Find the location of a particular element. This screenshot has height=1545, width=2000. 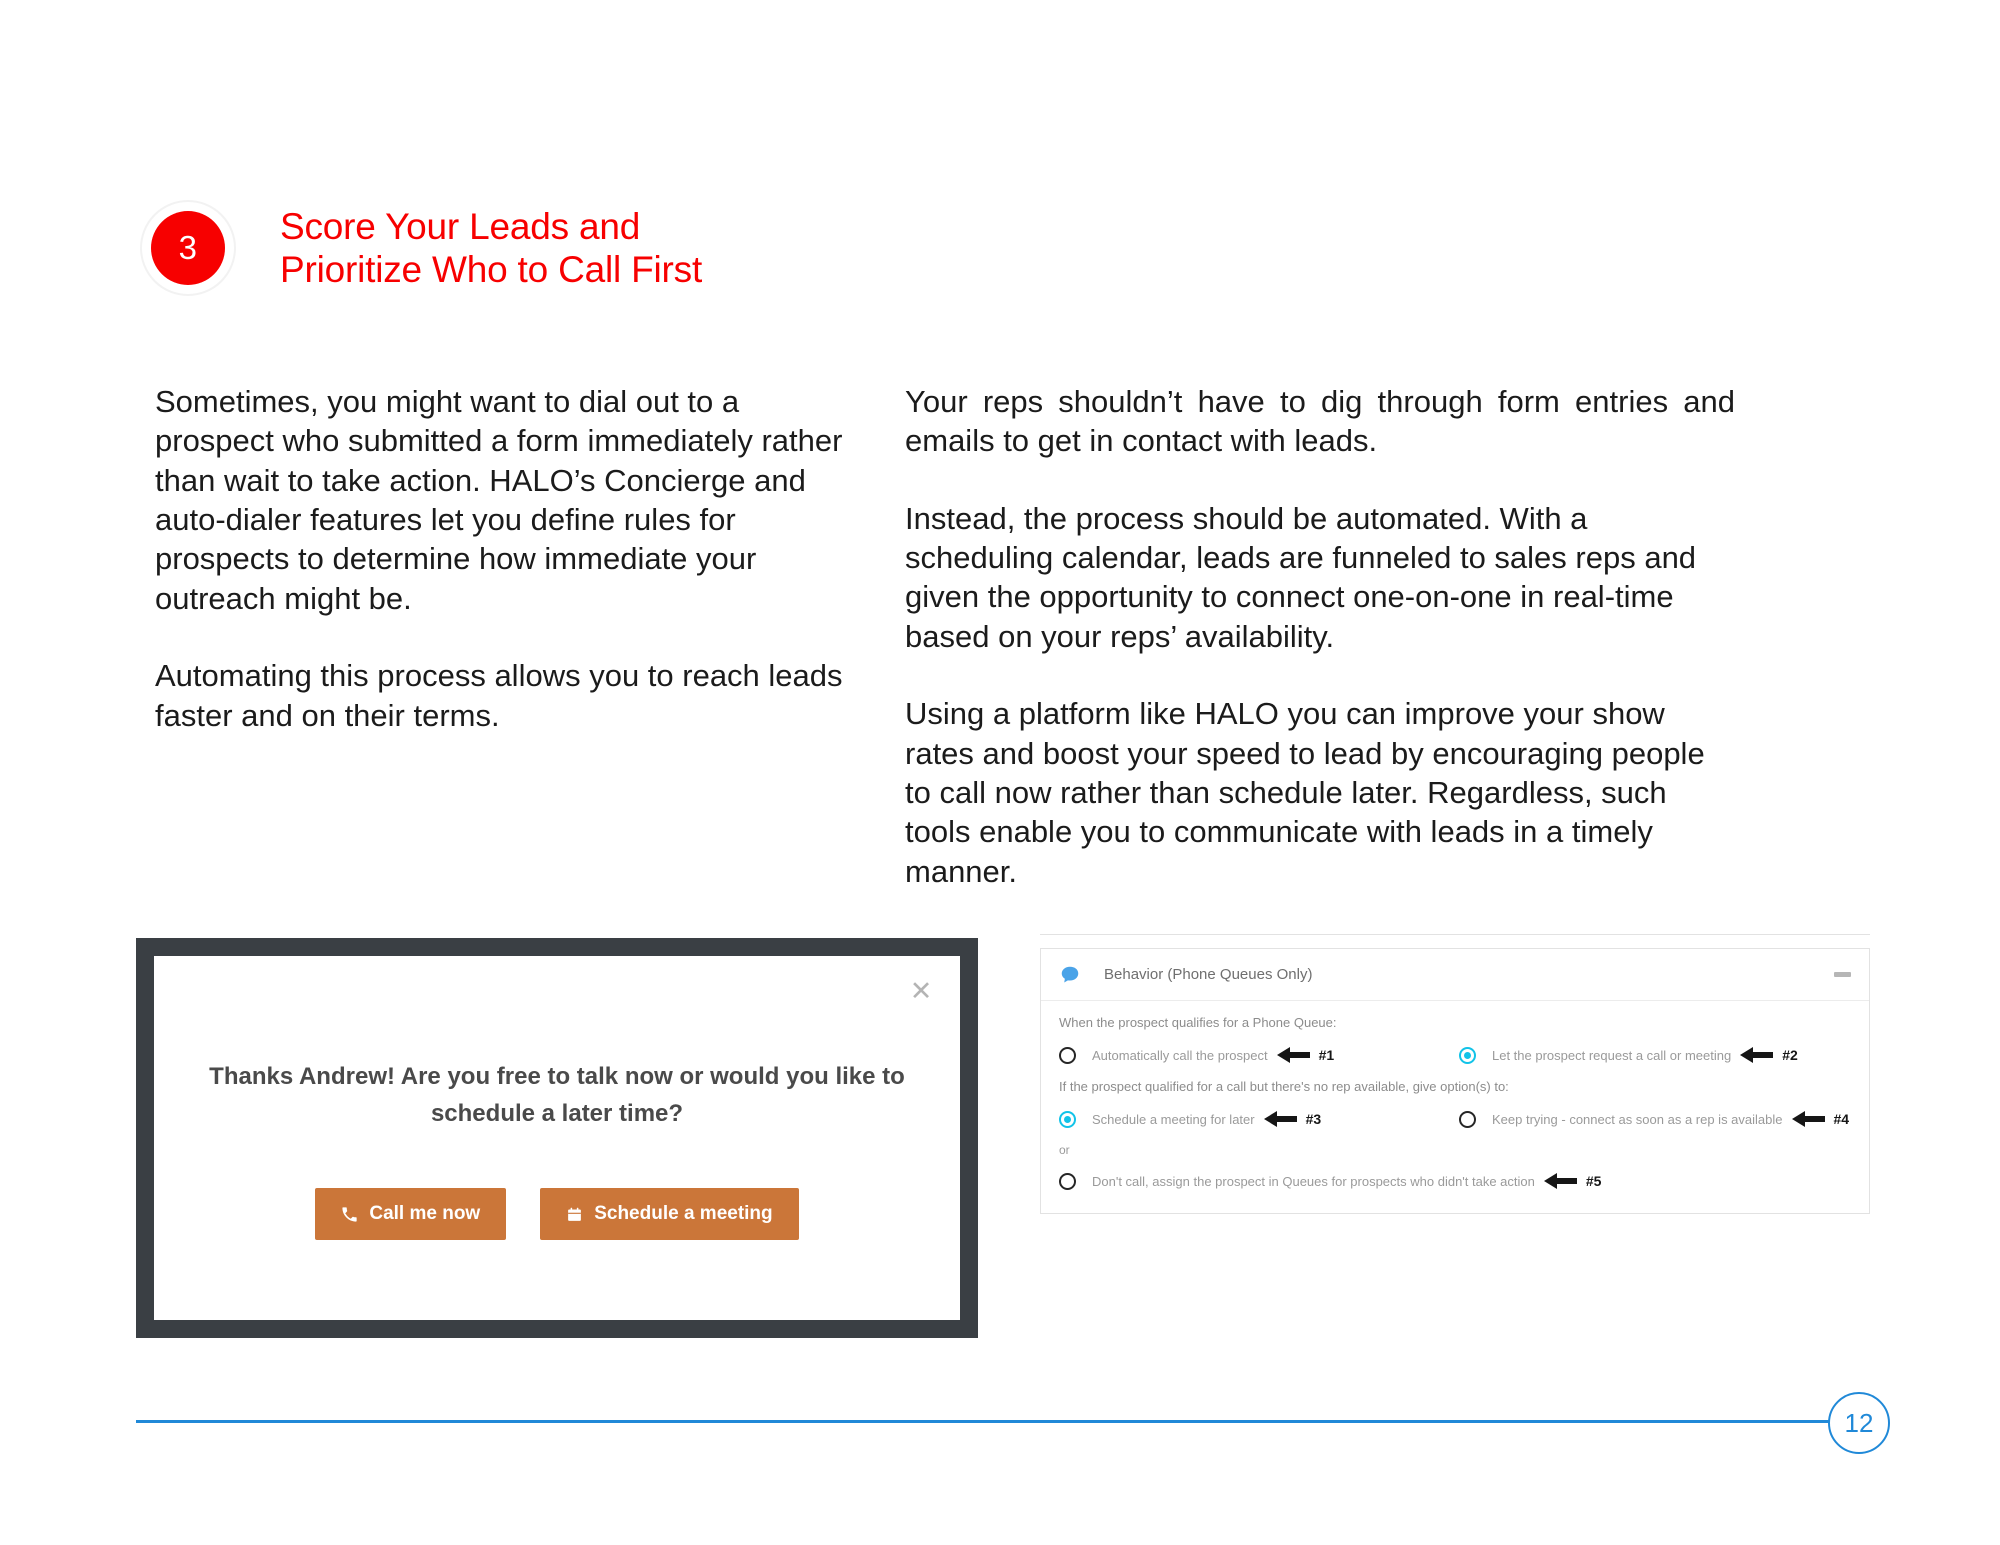

callout-1: #1 is located at coordinates (1306, 1055).